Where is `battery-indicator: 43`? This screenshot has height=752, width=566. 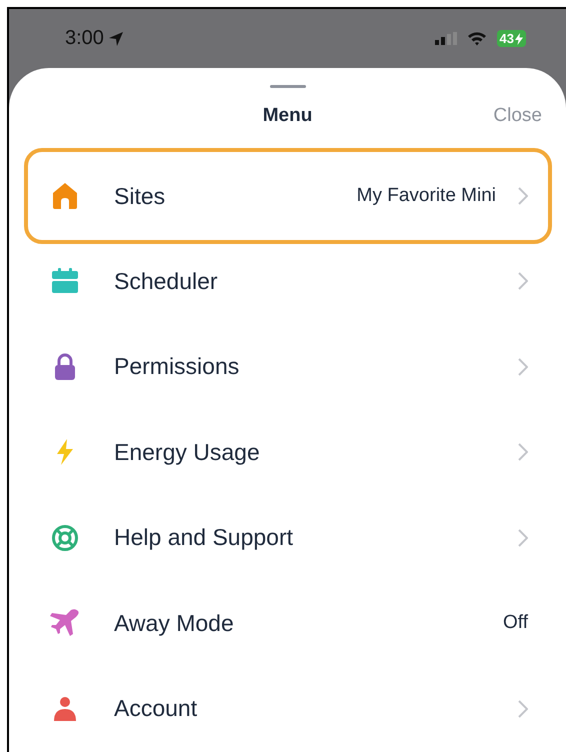 battery-indicator: 43 is located at coordinates (511, 38).